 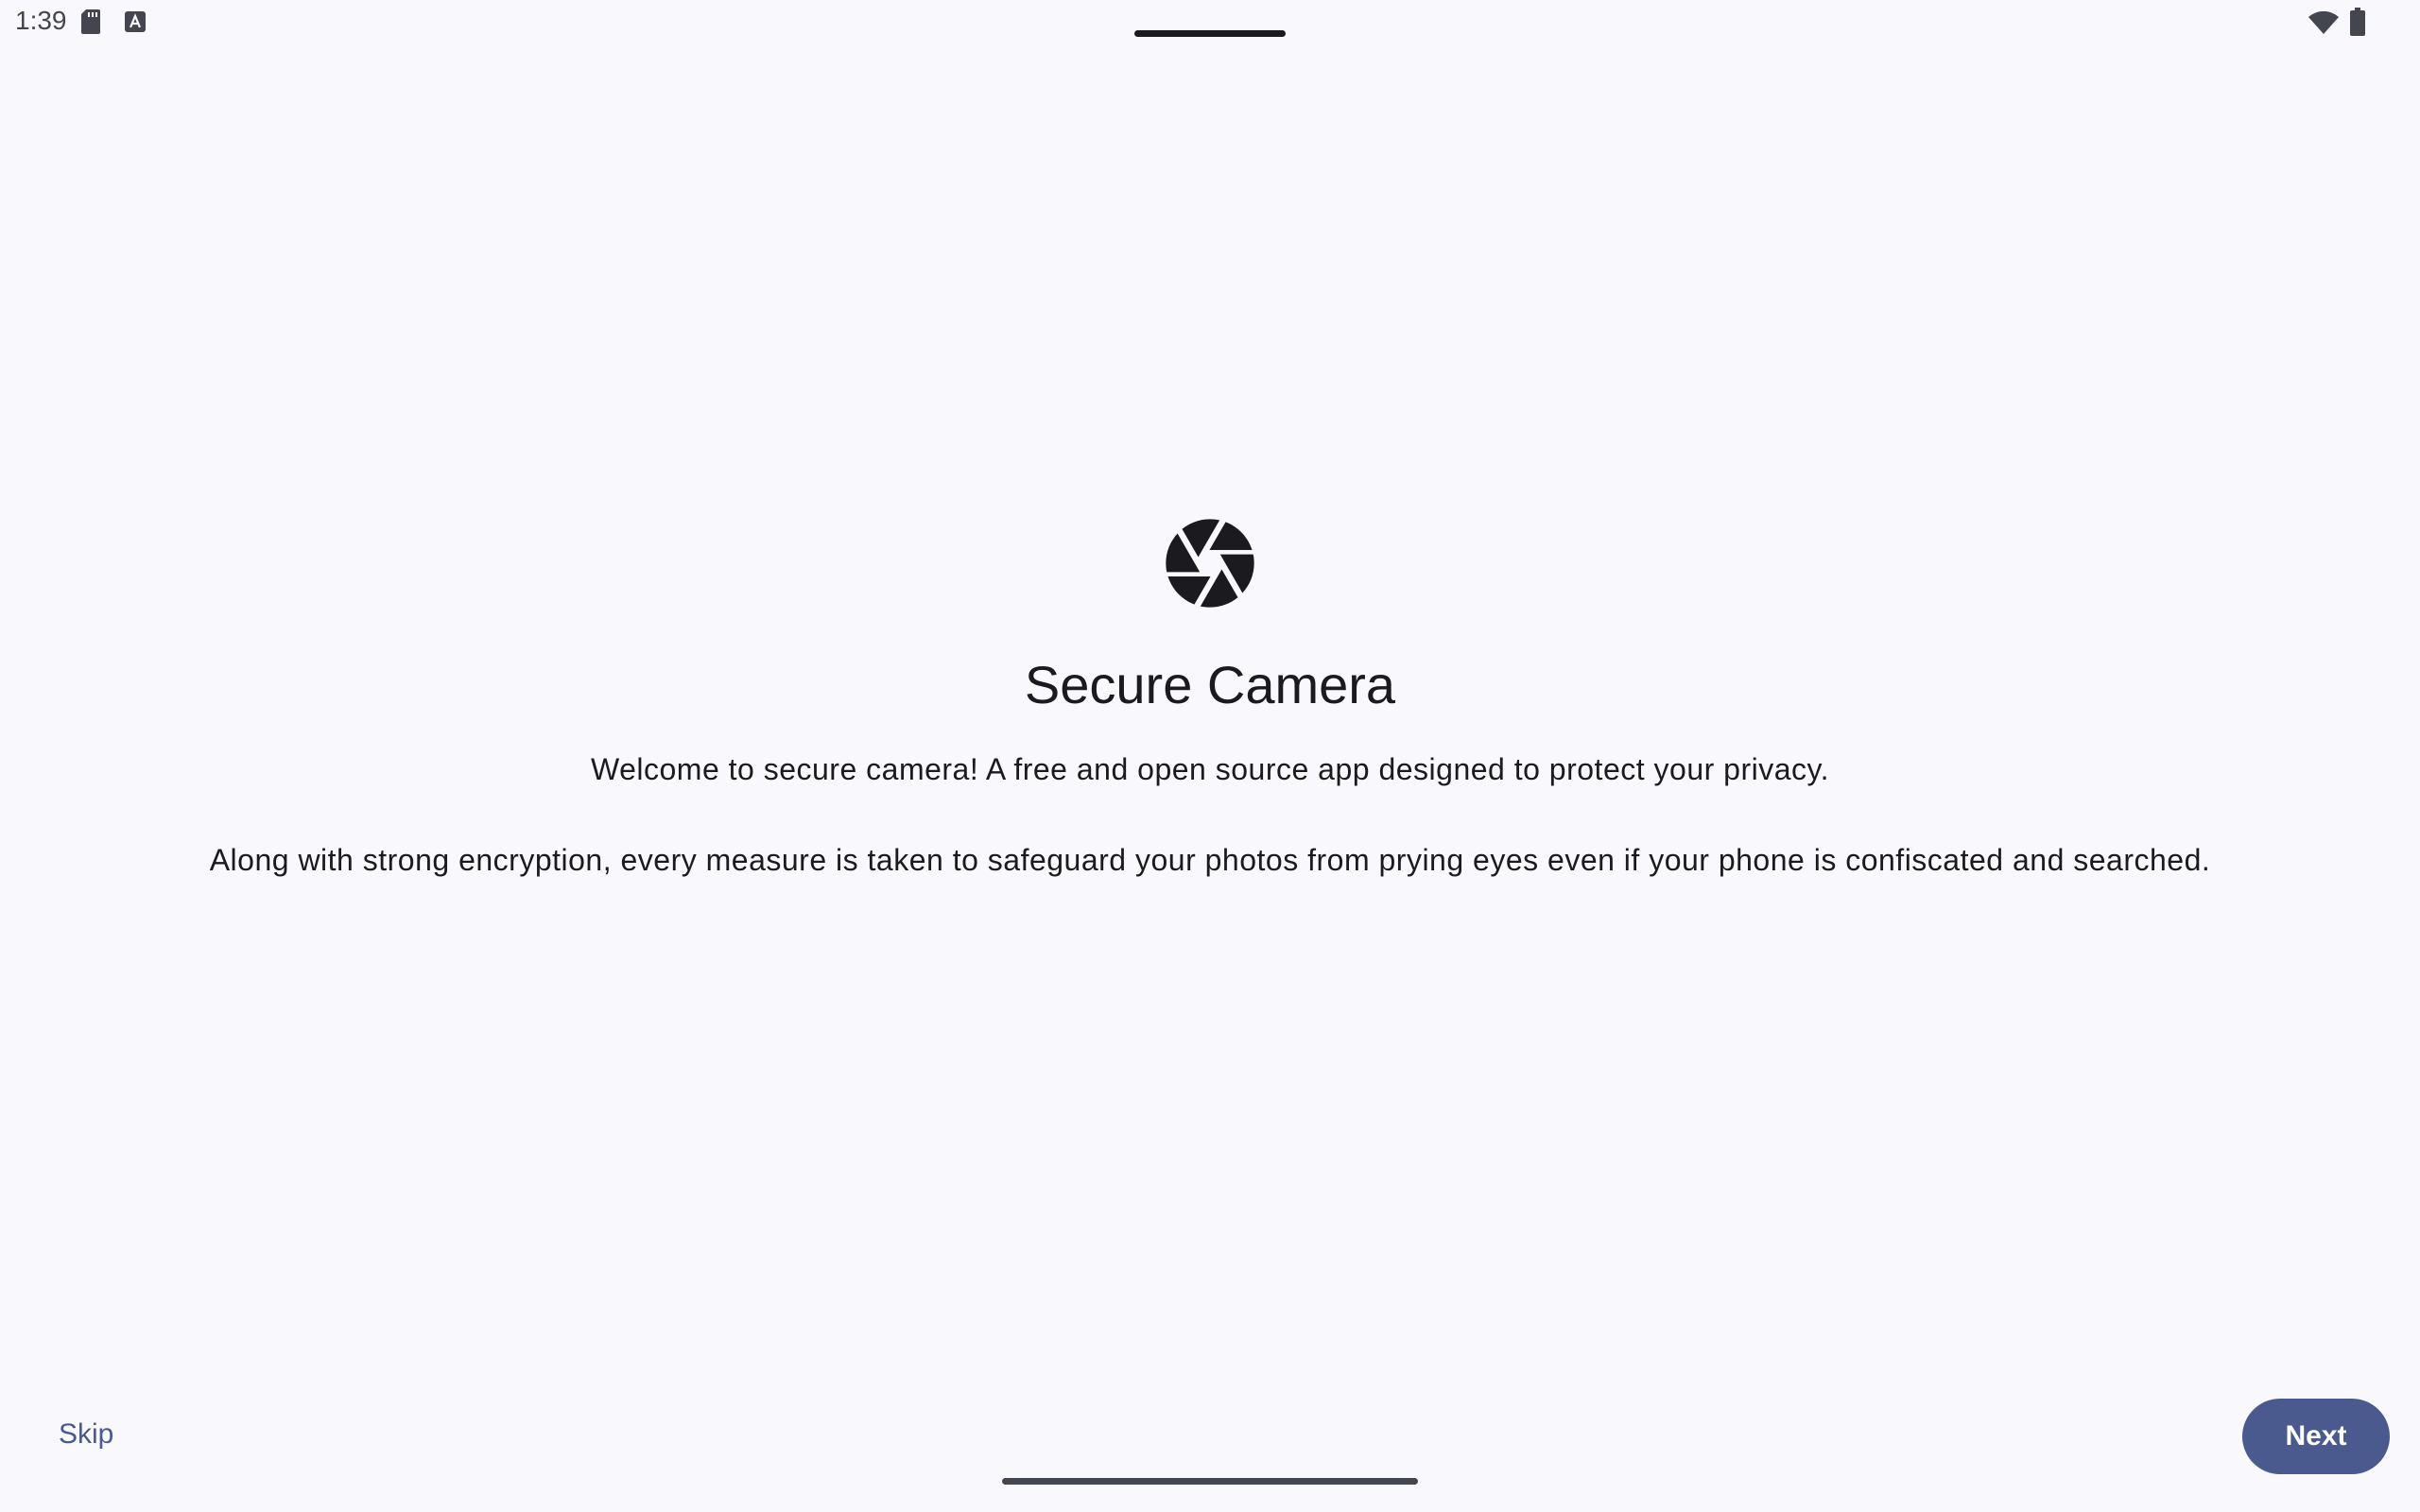 I want to click on next-button: Next, so click(x=2316, y=1436).